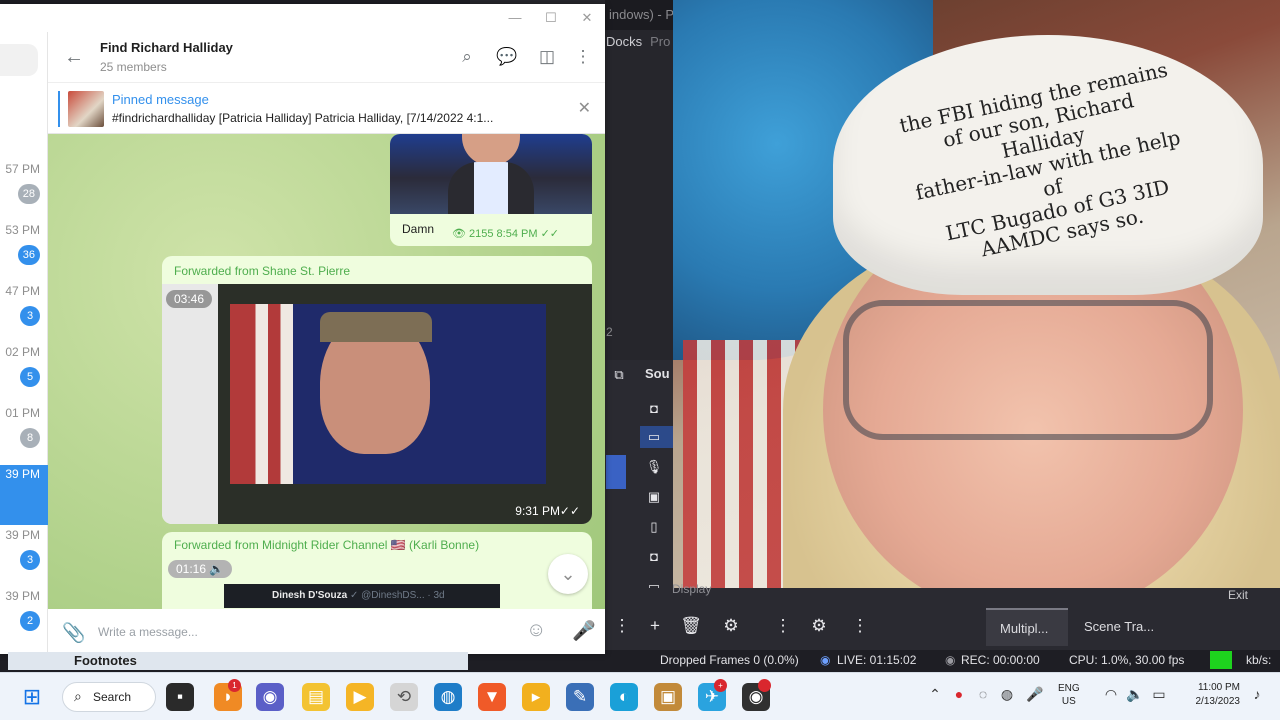 The height and width of the screenshot is (720, 1280). What do you see at coordinates (950, 660) in the screenshot?
I see `rec-icon: ◉` at bounding box center [950, 660].